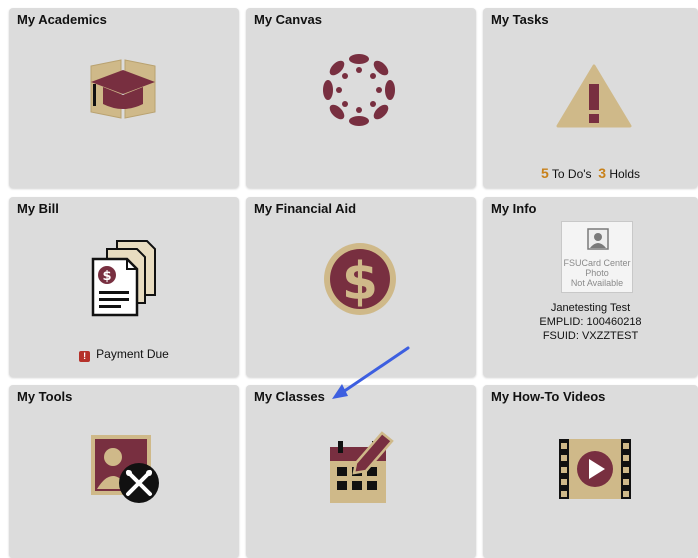  Describe the element at coordinates (571, 174) in the screenshot. I see `todo-label: To Do's` at that location.